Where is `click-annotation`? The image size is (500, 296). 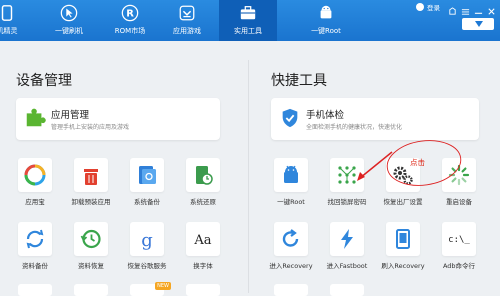 click-annotation is located at coordinates (409, 163).